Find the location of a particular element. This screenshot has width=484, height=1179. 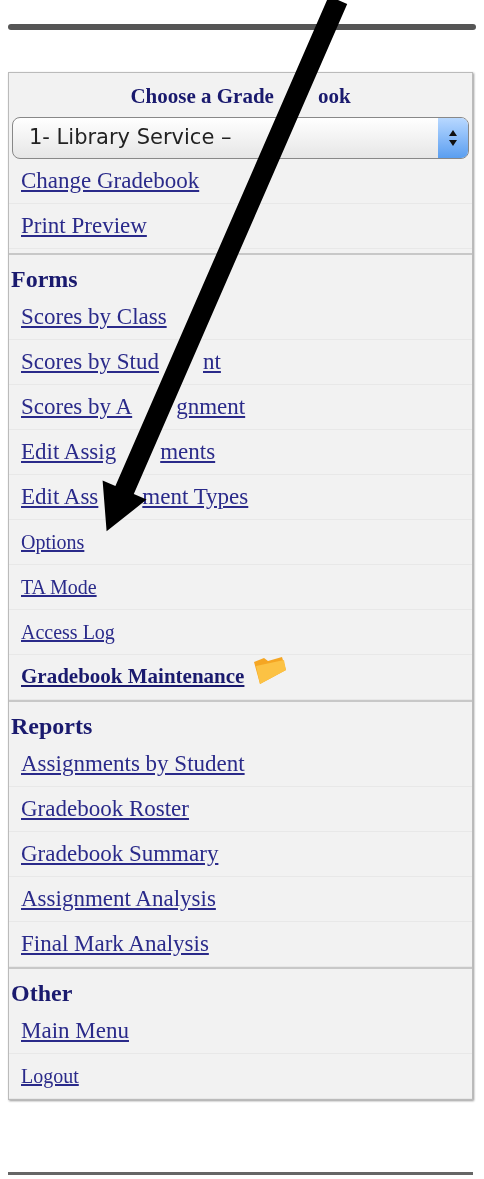

nav-link: Print Preview is located at coordinates (84, 225).